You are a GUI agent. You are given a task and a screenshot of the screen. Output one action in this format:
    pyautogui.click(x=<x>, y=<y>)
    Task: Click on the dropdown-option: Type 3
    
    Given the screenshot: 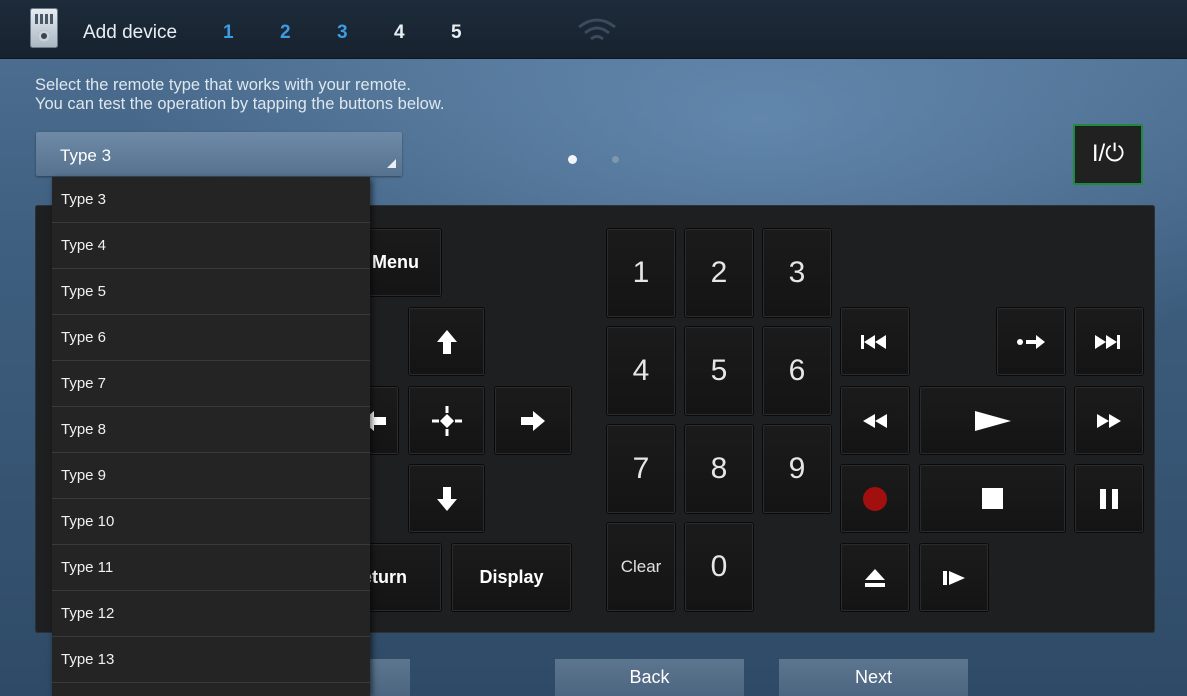 What is the action you would take?
    pyautogui.click(x=211, y=200)
    